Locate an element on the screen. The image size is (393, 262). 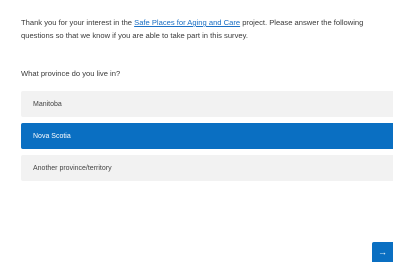
intro-text-before: Thank you for your interest in the is located at coordinates (78, 22).